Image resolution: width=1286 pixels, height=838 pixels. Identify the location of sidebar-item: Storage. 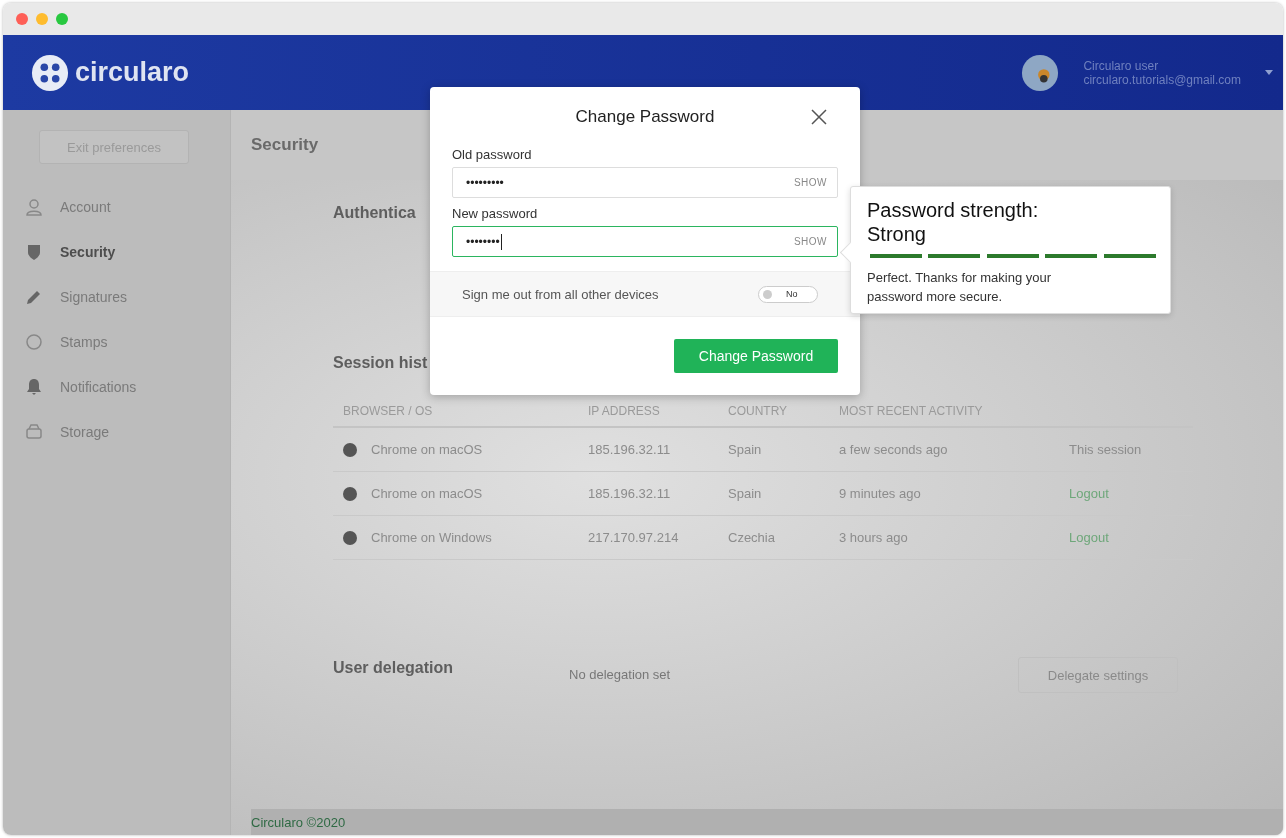
(116, 431).